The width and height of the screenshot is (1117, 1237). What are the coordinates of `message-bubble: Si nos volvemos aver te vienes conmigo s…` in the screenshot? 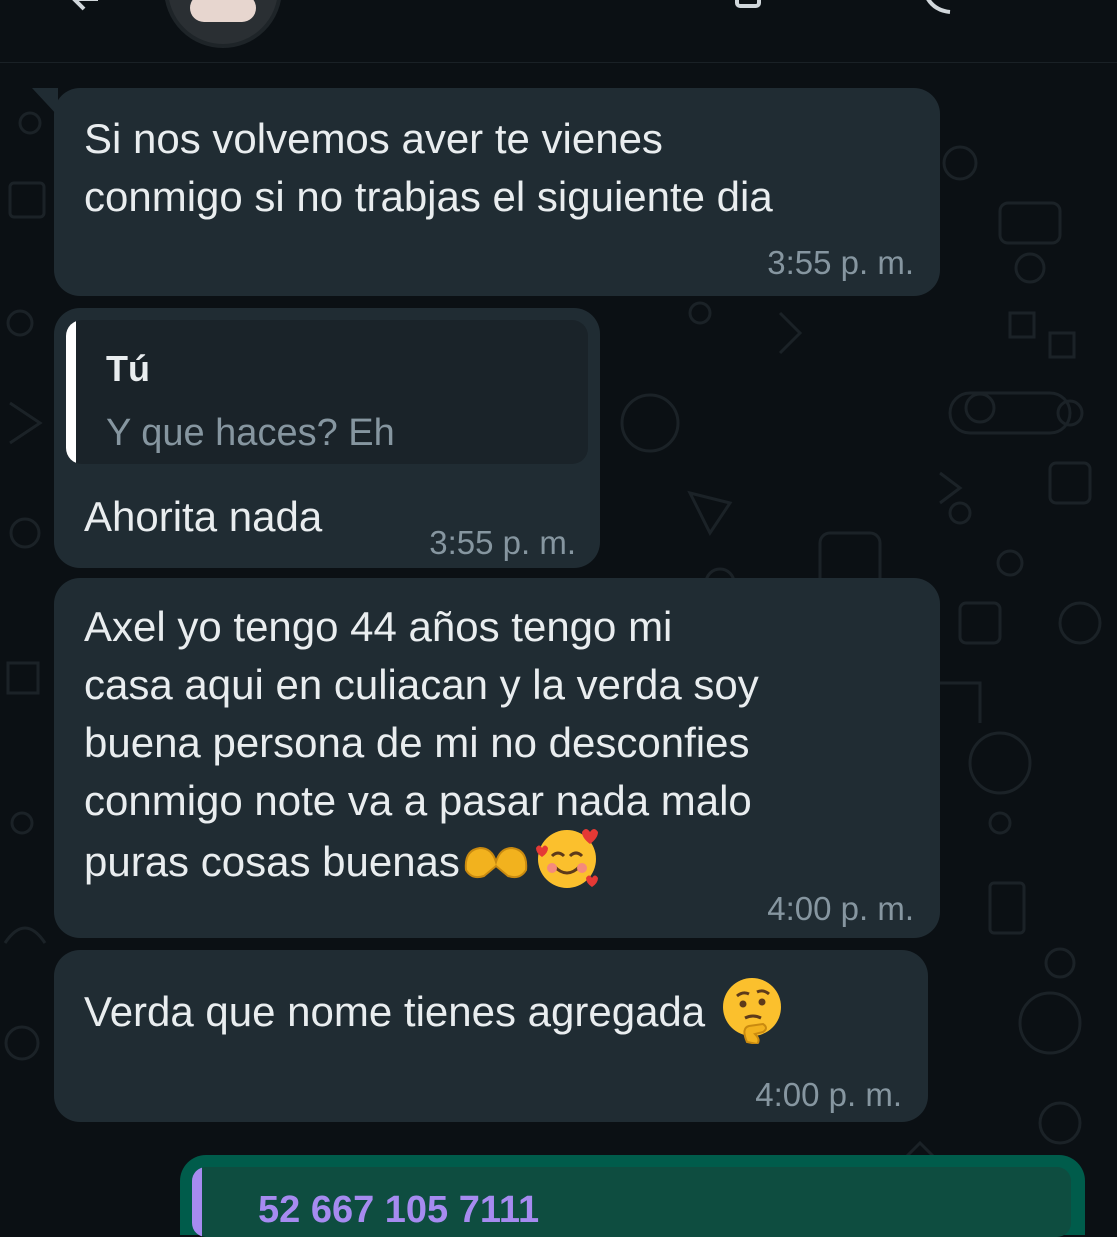 It's located at (486, 192).